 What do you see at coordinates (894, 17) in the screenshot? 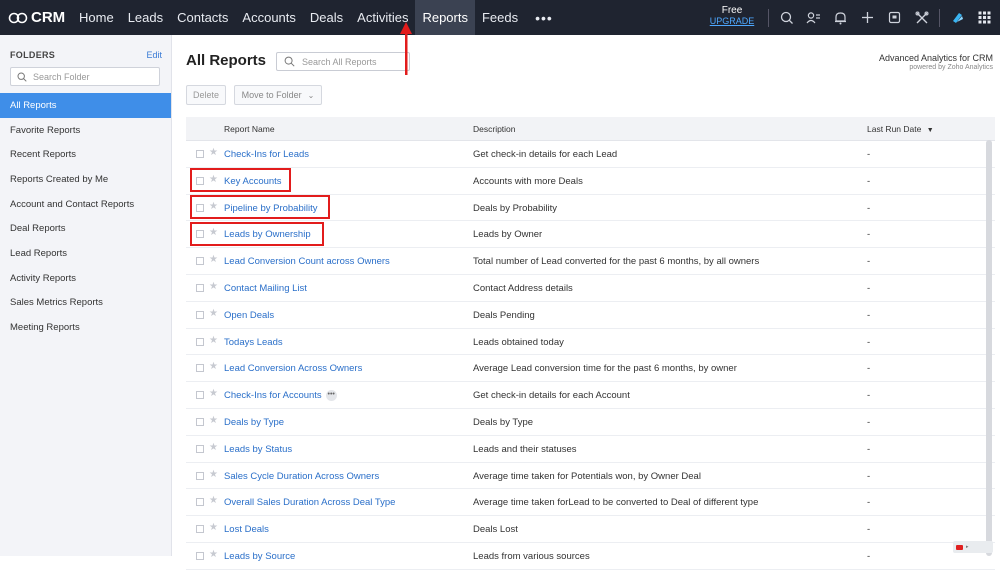
I see `calendar-icon` at bounding box center [894, 17].